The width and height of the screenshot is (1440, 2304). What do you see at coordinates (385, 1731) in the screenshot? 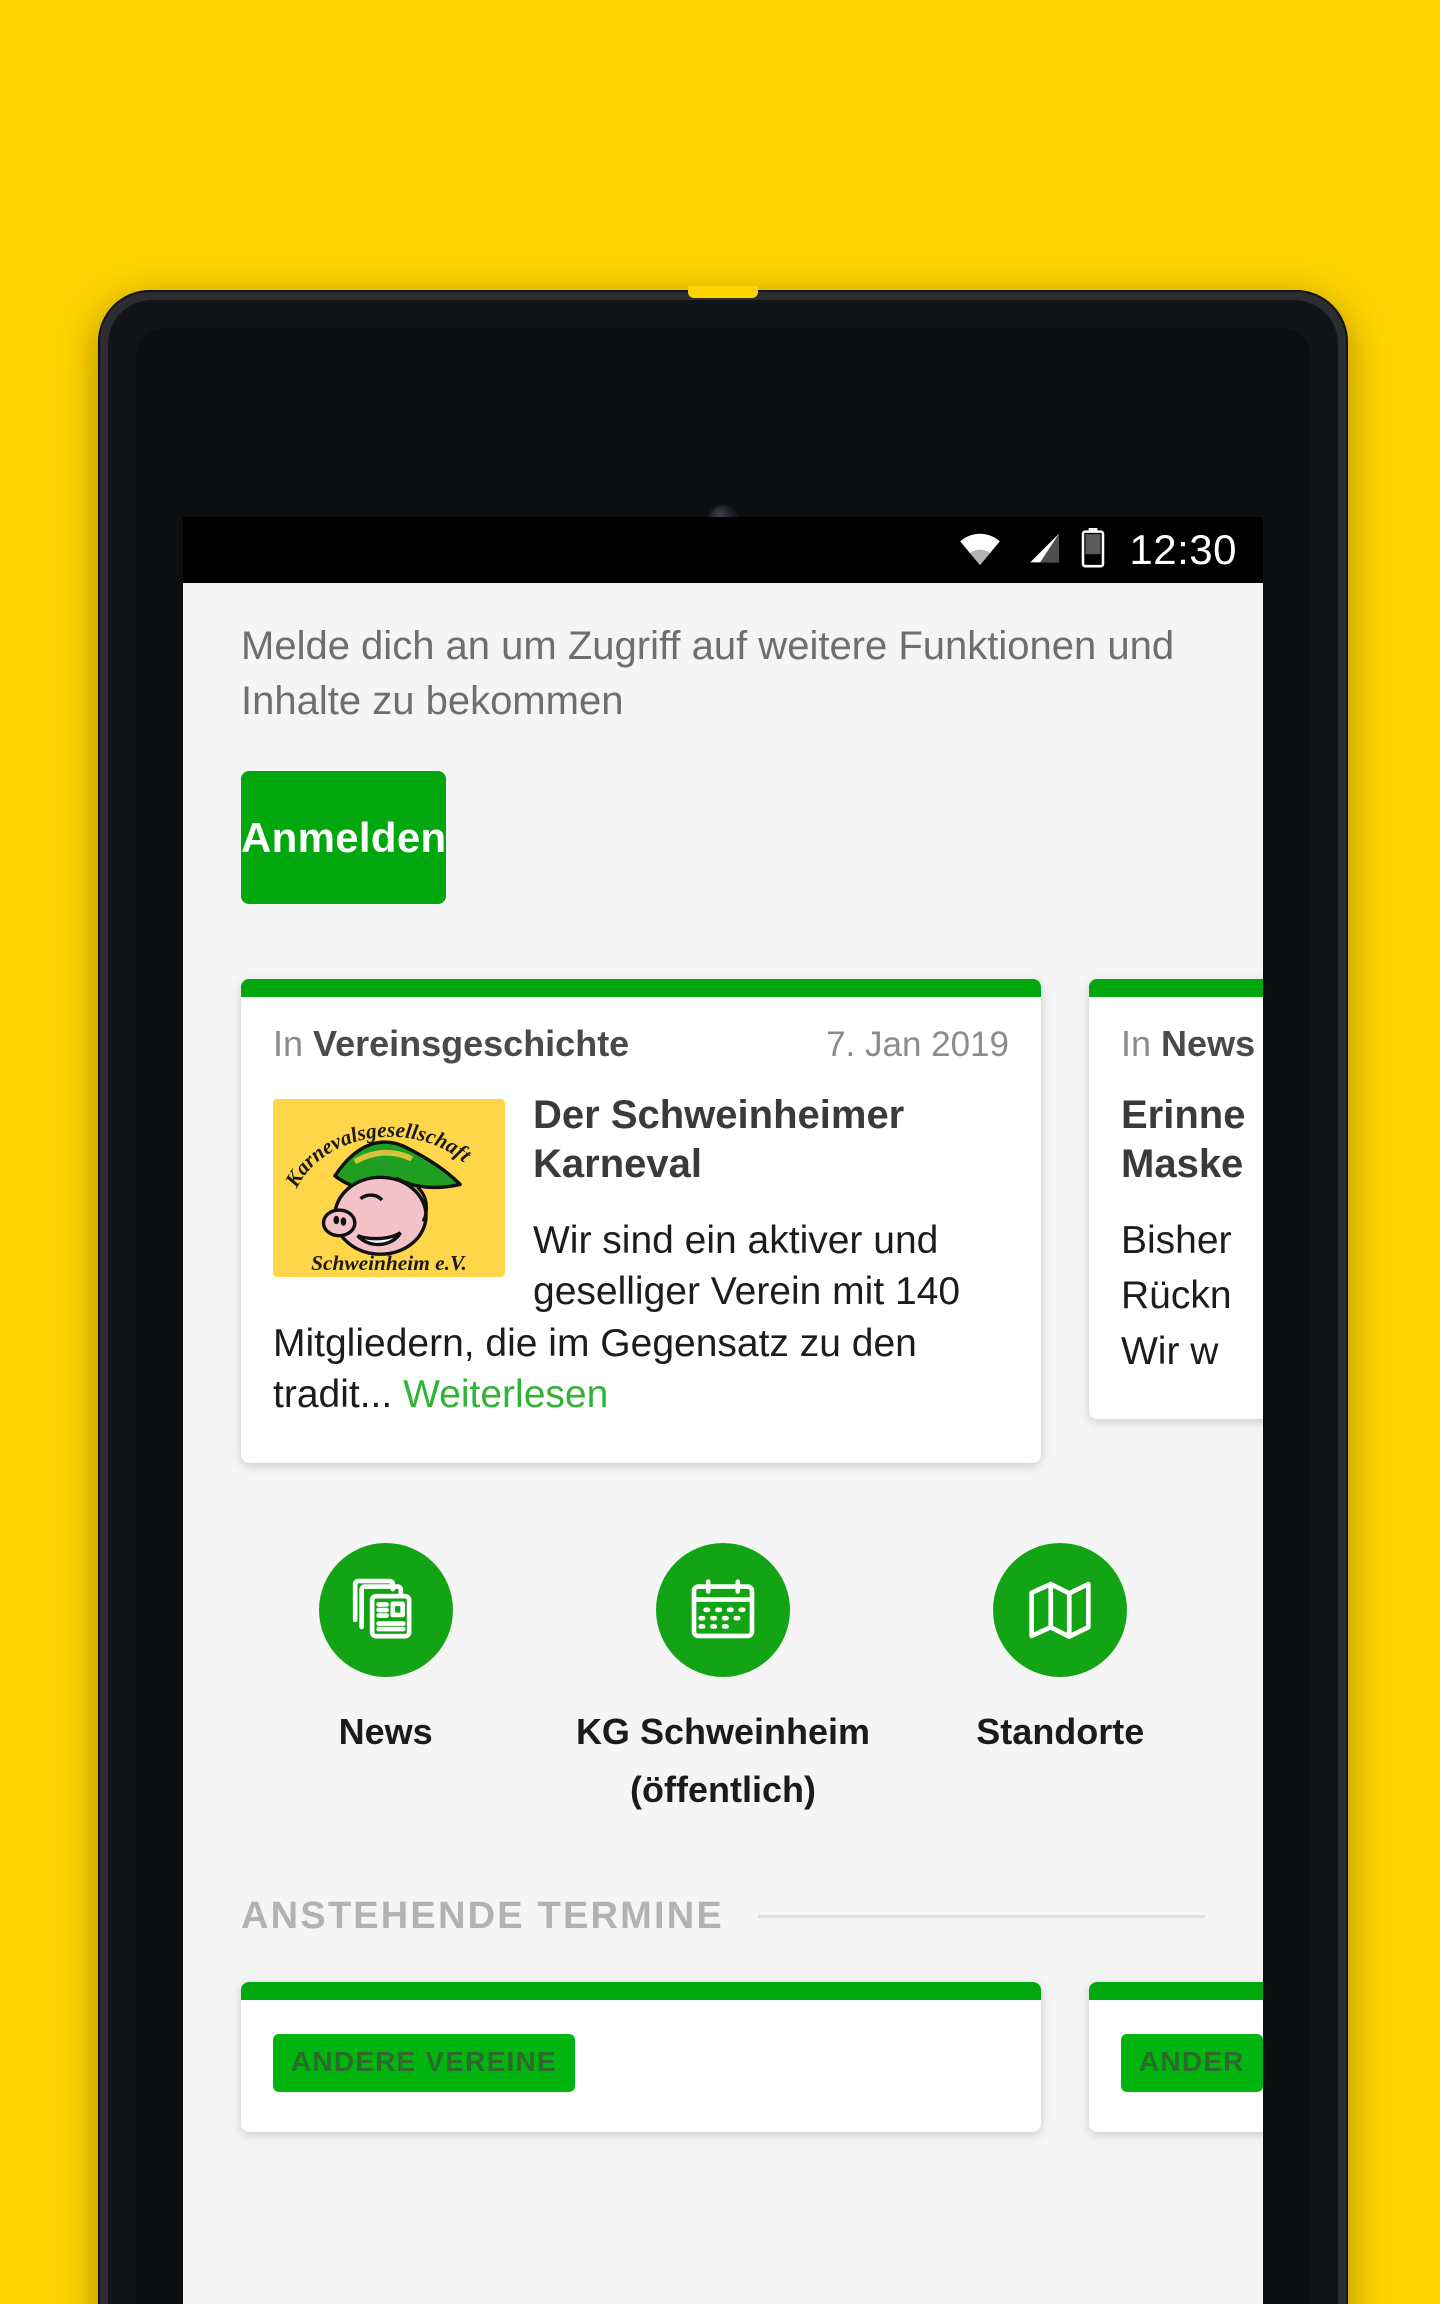
I see `quick-action-label: News` at bounding box center [385, 1731].